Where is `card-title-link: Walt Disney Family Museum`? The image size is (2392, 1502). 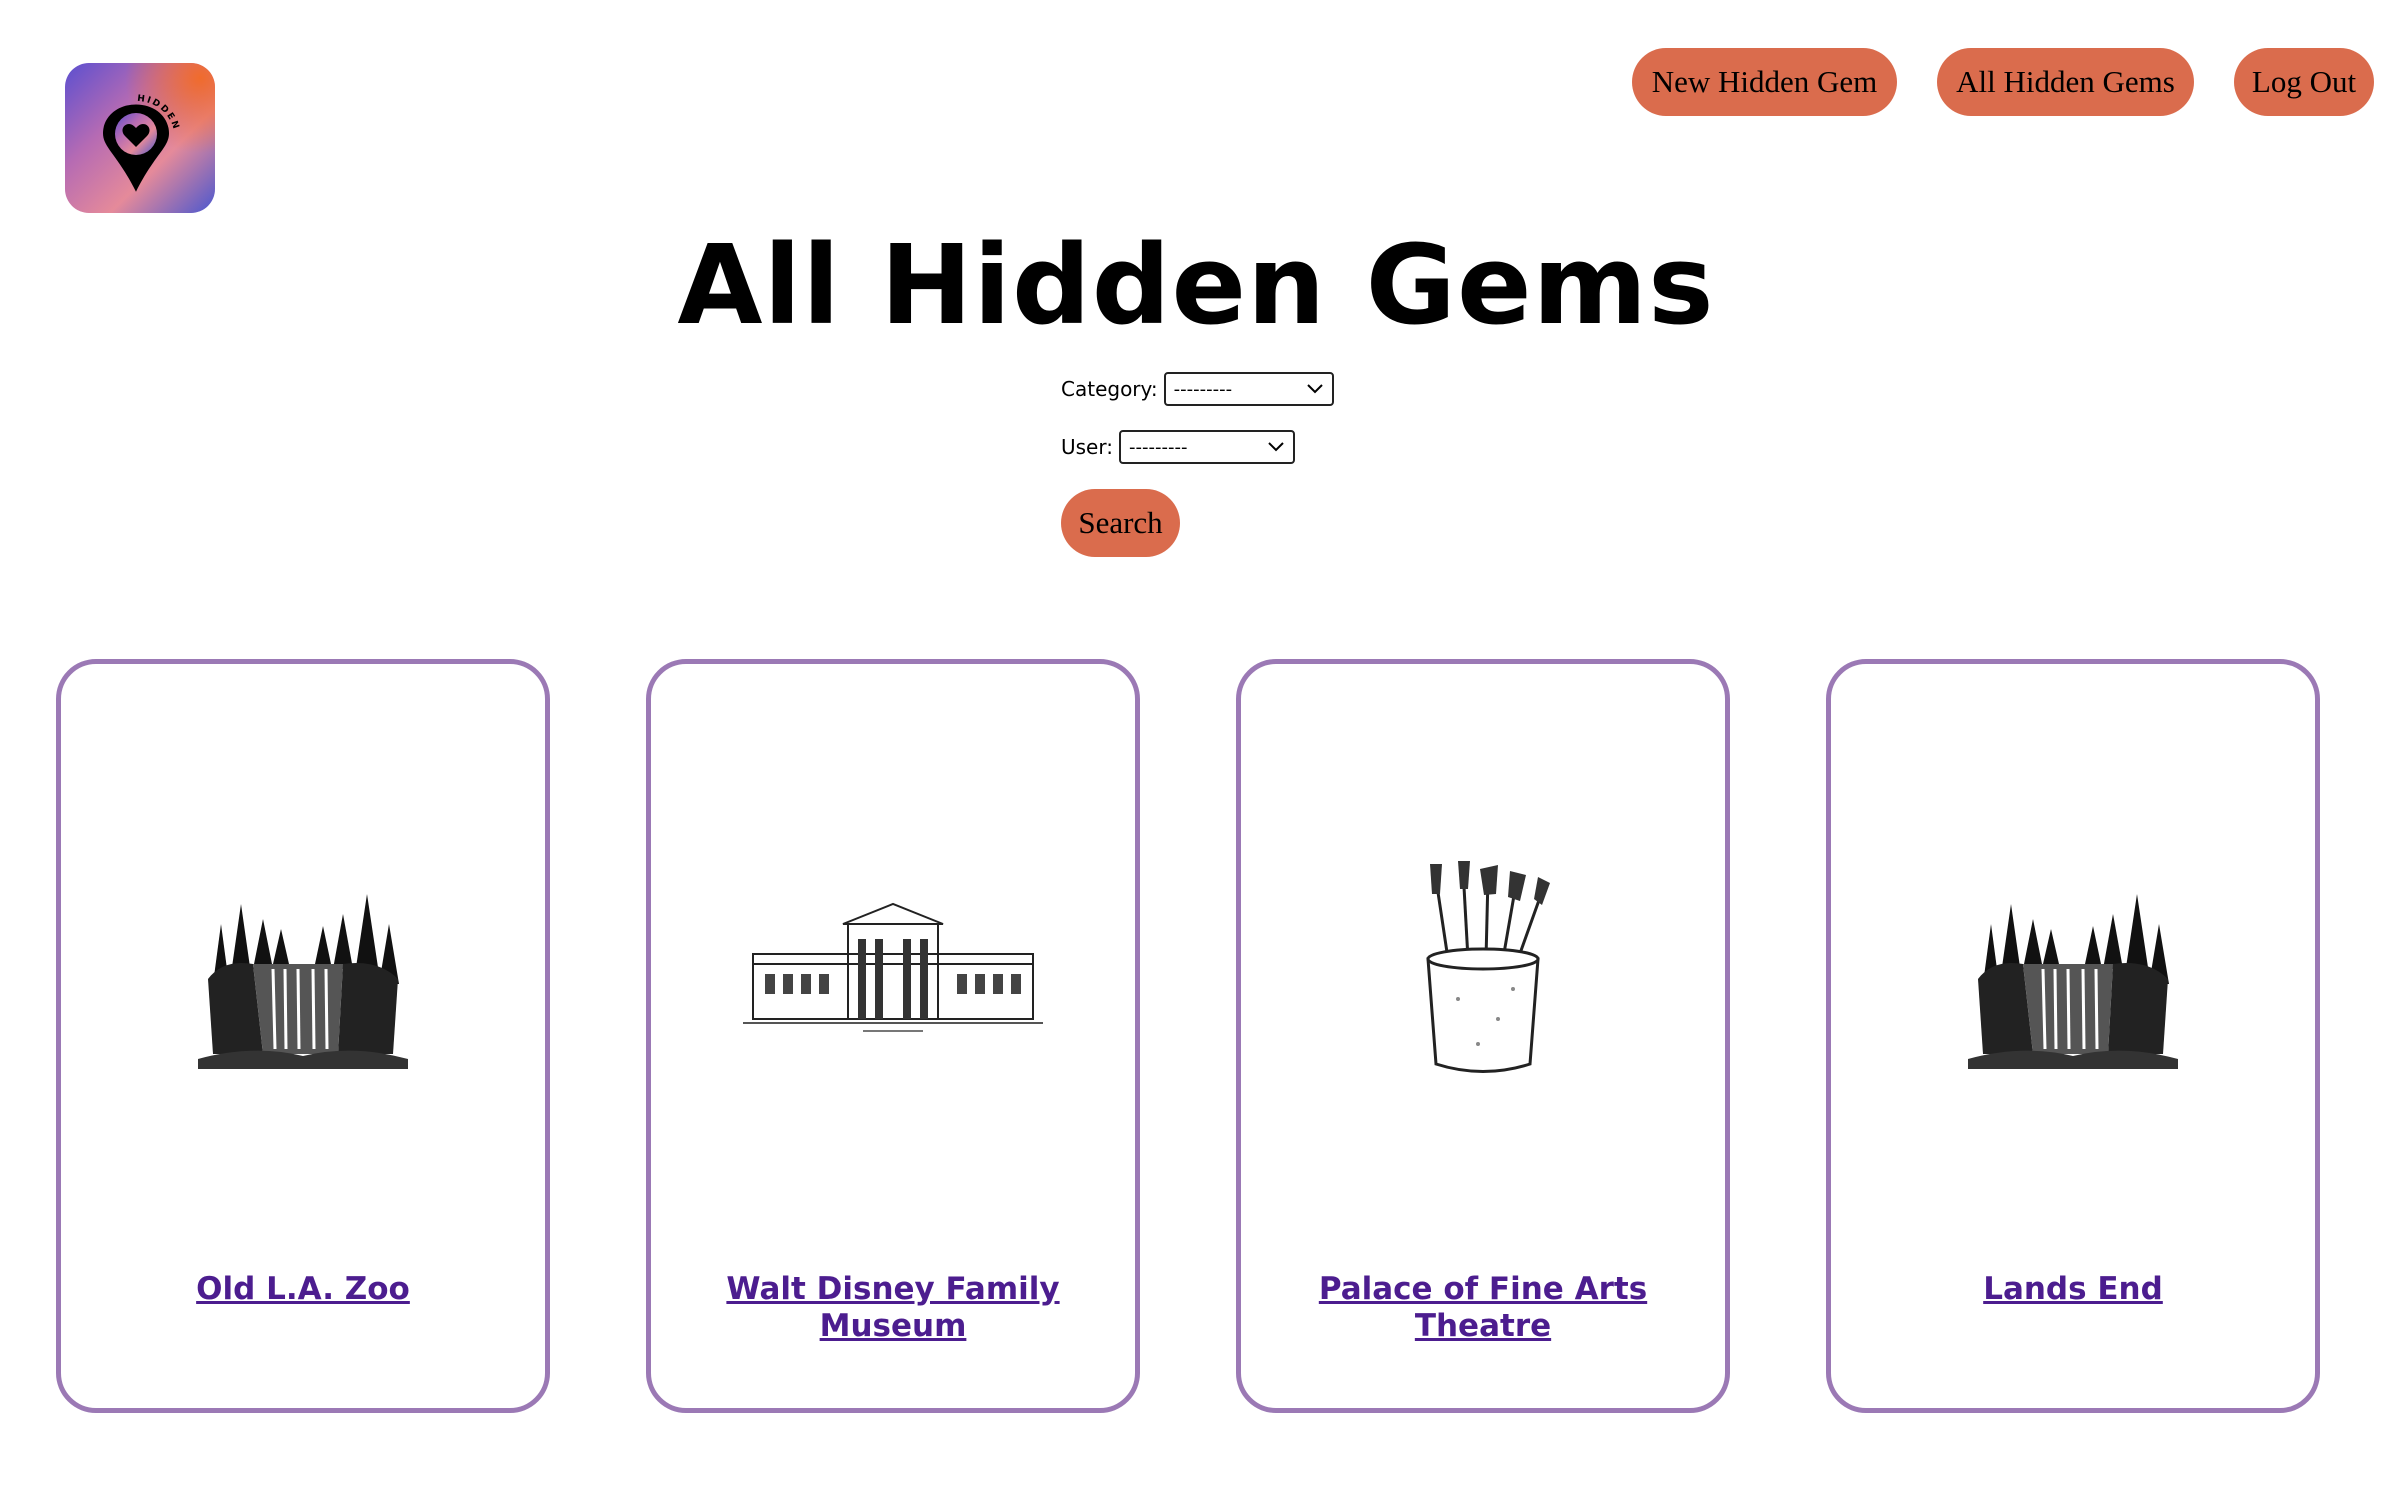
card-title-link: Walt Disney Family Museum is located at coordinates (893, 1308).